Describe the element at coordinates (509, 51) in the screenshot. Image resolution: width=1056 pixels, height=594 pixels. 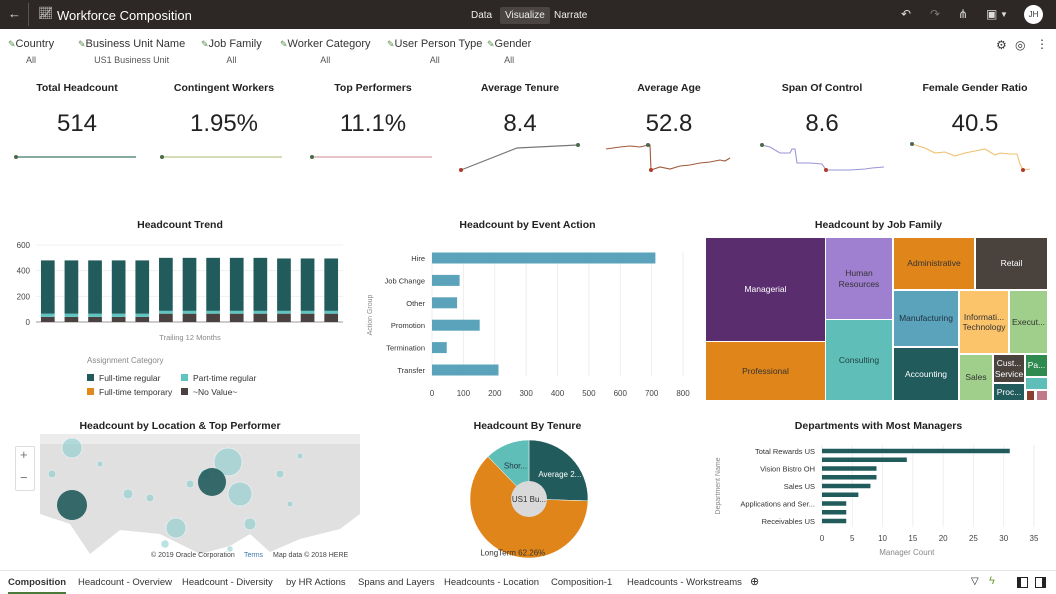
I see `filter-gender: ✎Gender All` at that location.